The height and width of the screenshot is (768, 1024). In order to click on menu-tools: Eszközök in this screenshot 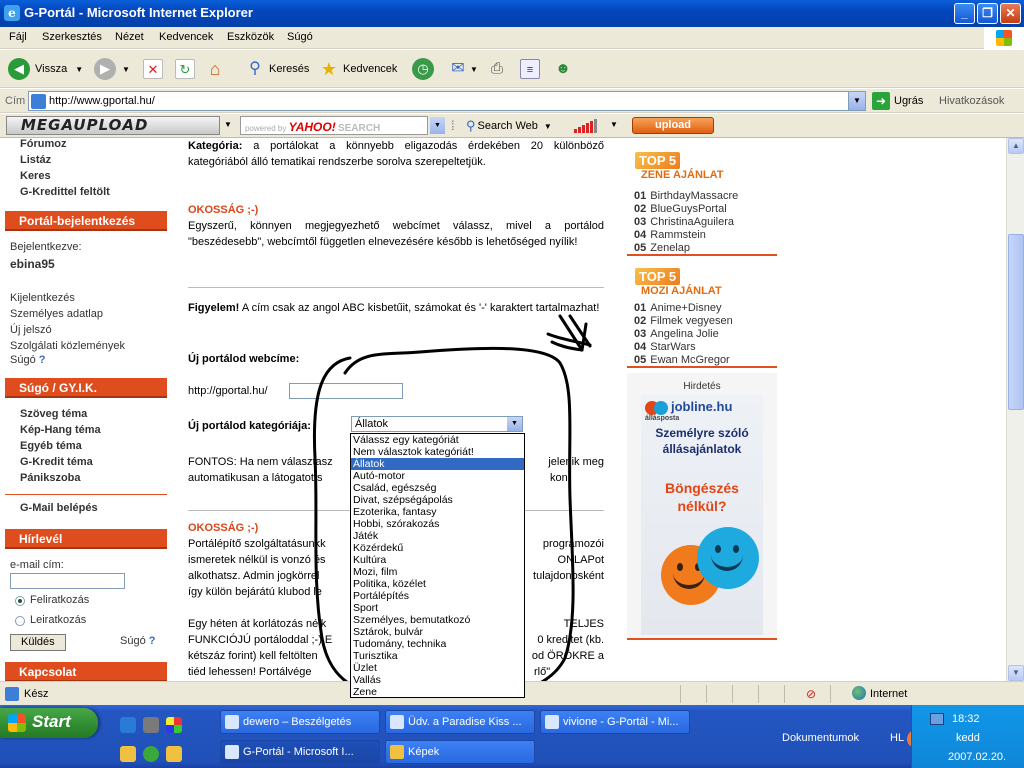, I will do `click(250, 37)`.